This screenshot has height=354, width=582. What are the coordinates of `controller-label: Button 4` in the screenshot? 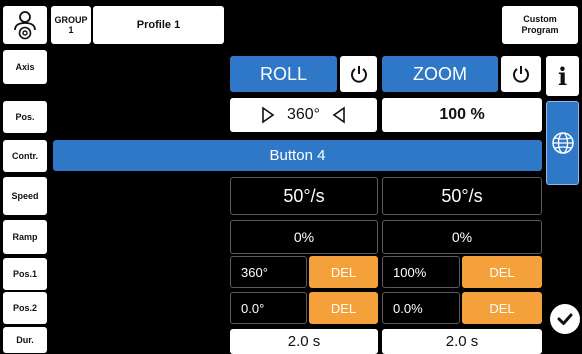 It's located at (297, 155).